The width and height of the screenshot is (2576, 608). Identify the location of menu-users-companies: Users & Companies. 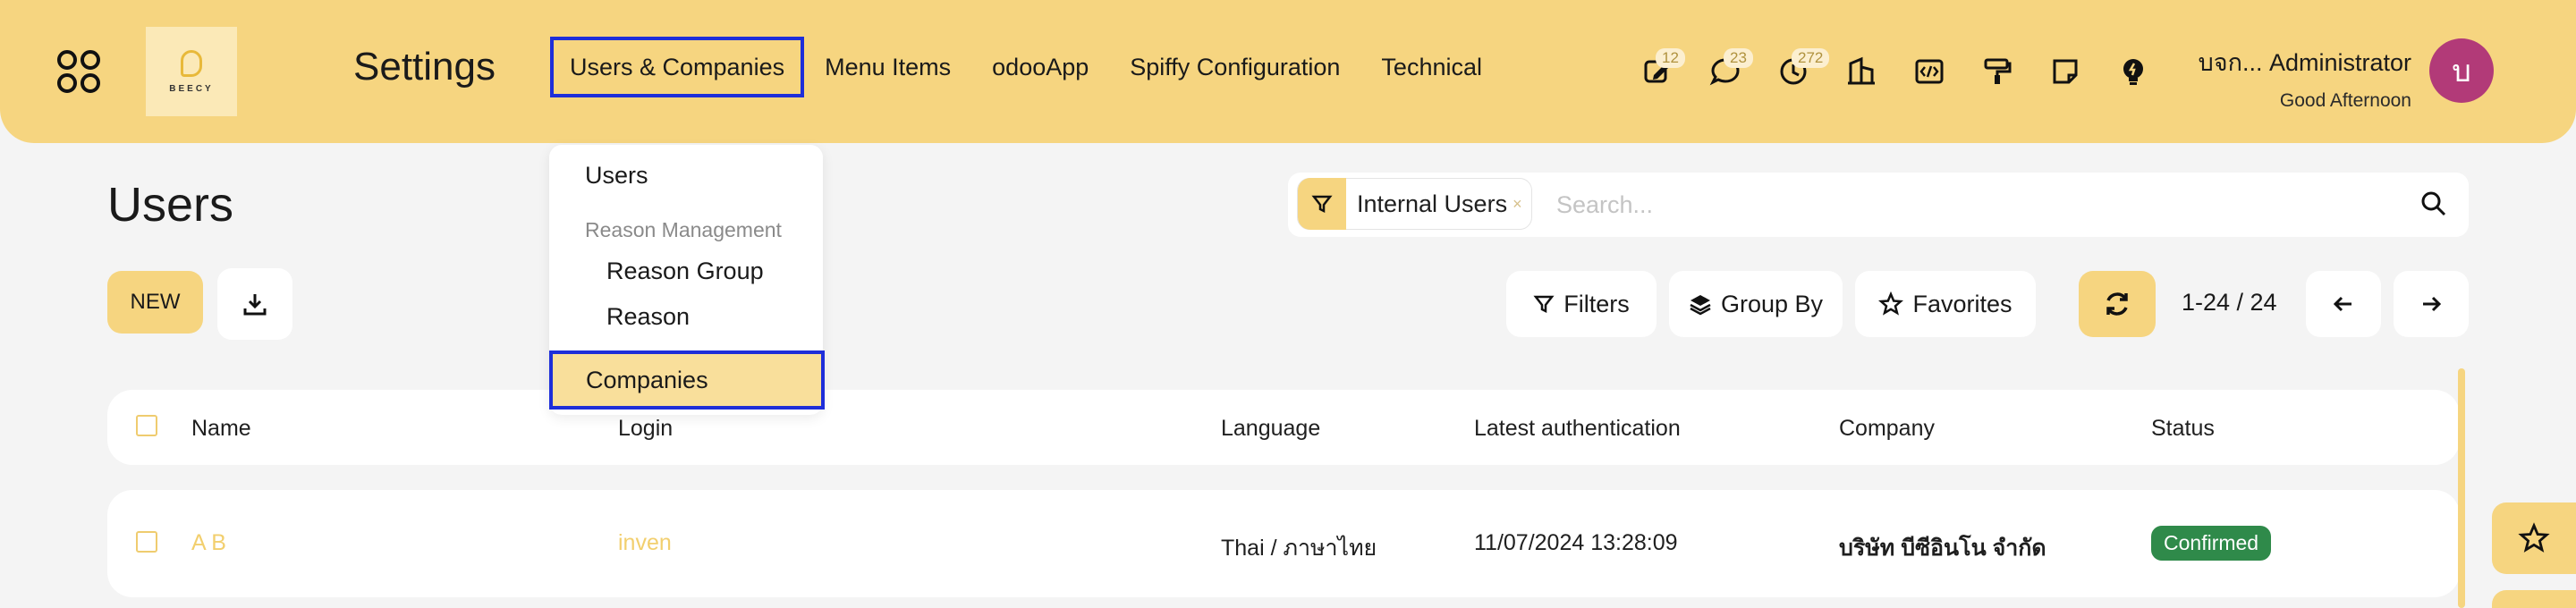
(677, 67).